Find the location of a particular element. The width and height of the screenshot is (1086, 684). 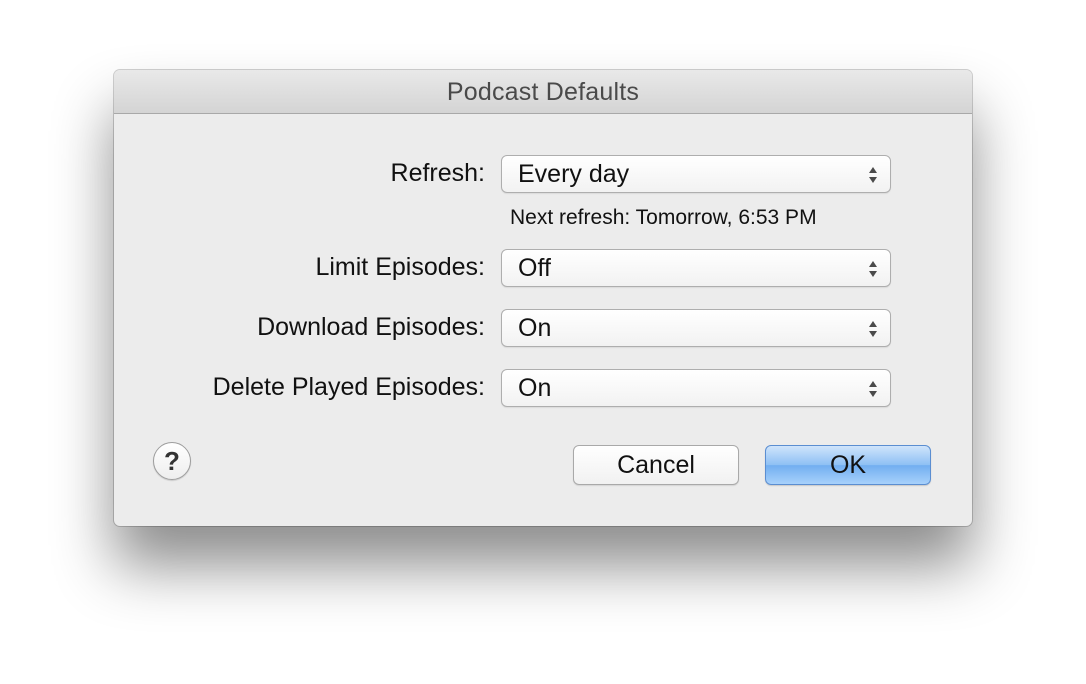

refresh-value: Every day is located at coordinates (574, 174).